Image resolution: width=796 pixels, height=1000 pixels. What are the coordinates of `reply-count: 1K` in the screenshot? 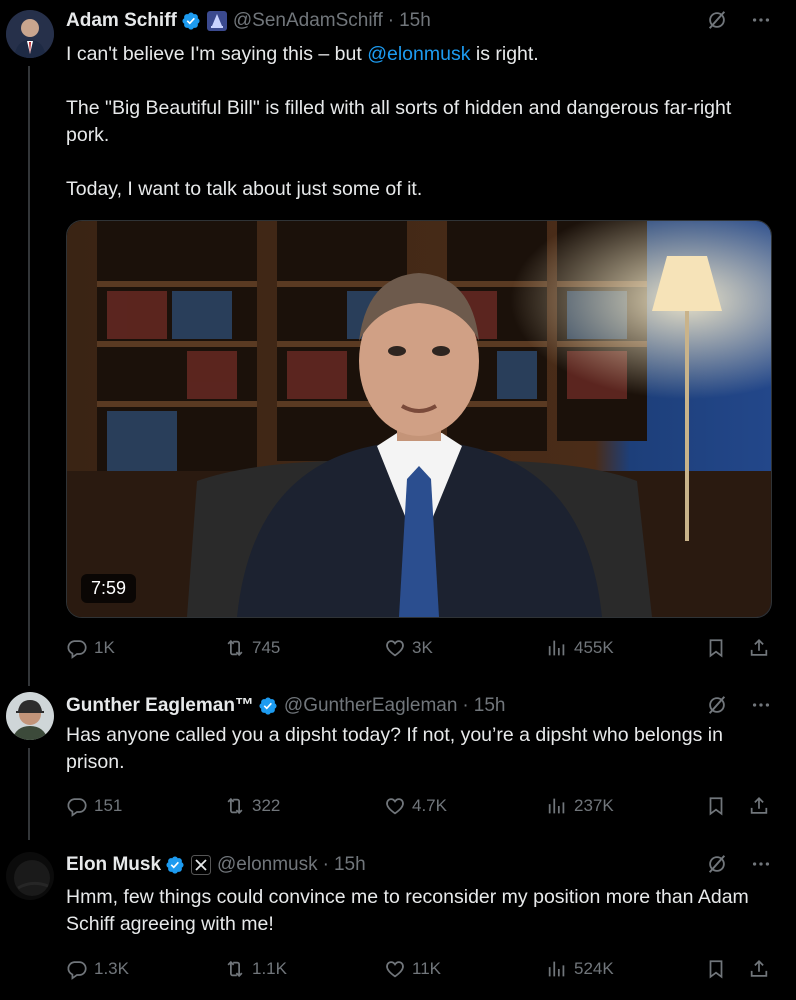 It's located at (104, 647).